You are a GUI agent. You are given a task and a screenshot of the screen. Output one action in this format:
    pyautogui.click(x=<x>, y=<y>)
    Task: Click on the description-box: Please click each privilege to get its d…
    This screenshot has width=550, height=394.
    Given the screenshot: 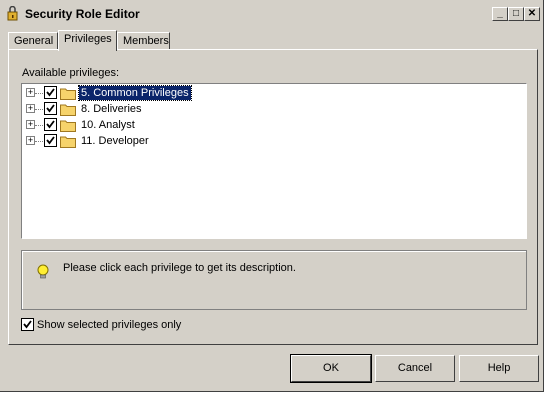 What is the action you would take?
    pyautogui.click(x=274, y=280)
    